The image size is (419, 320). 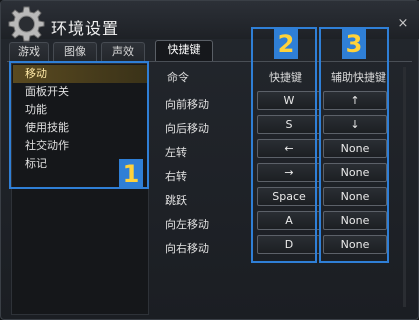 What do you see at coordinates (286, 44) in the screenshot?
I see `annotation-number-2: 2` at bounding box center [286, 44].